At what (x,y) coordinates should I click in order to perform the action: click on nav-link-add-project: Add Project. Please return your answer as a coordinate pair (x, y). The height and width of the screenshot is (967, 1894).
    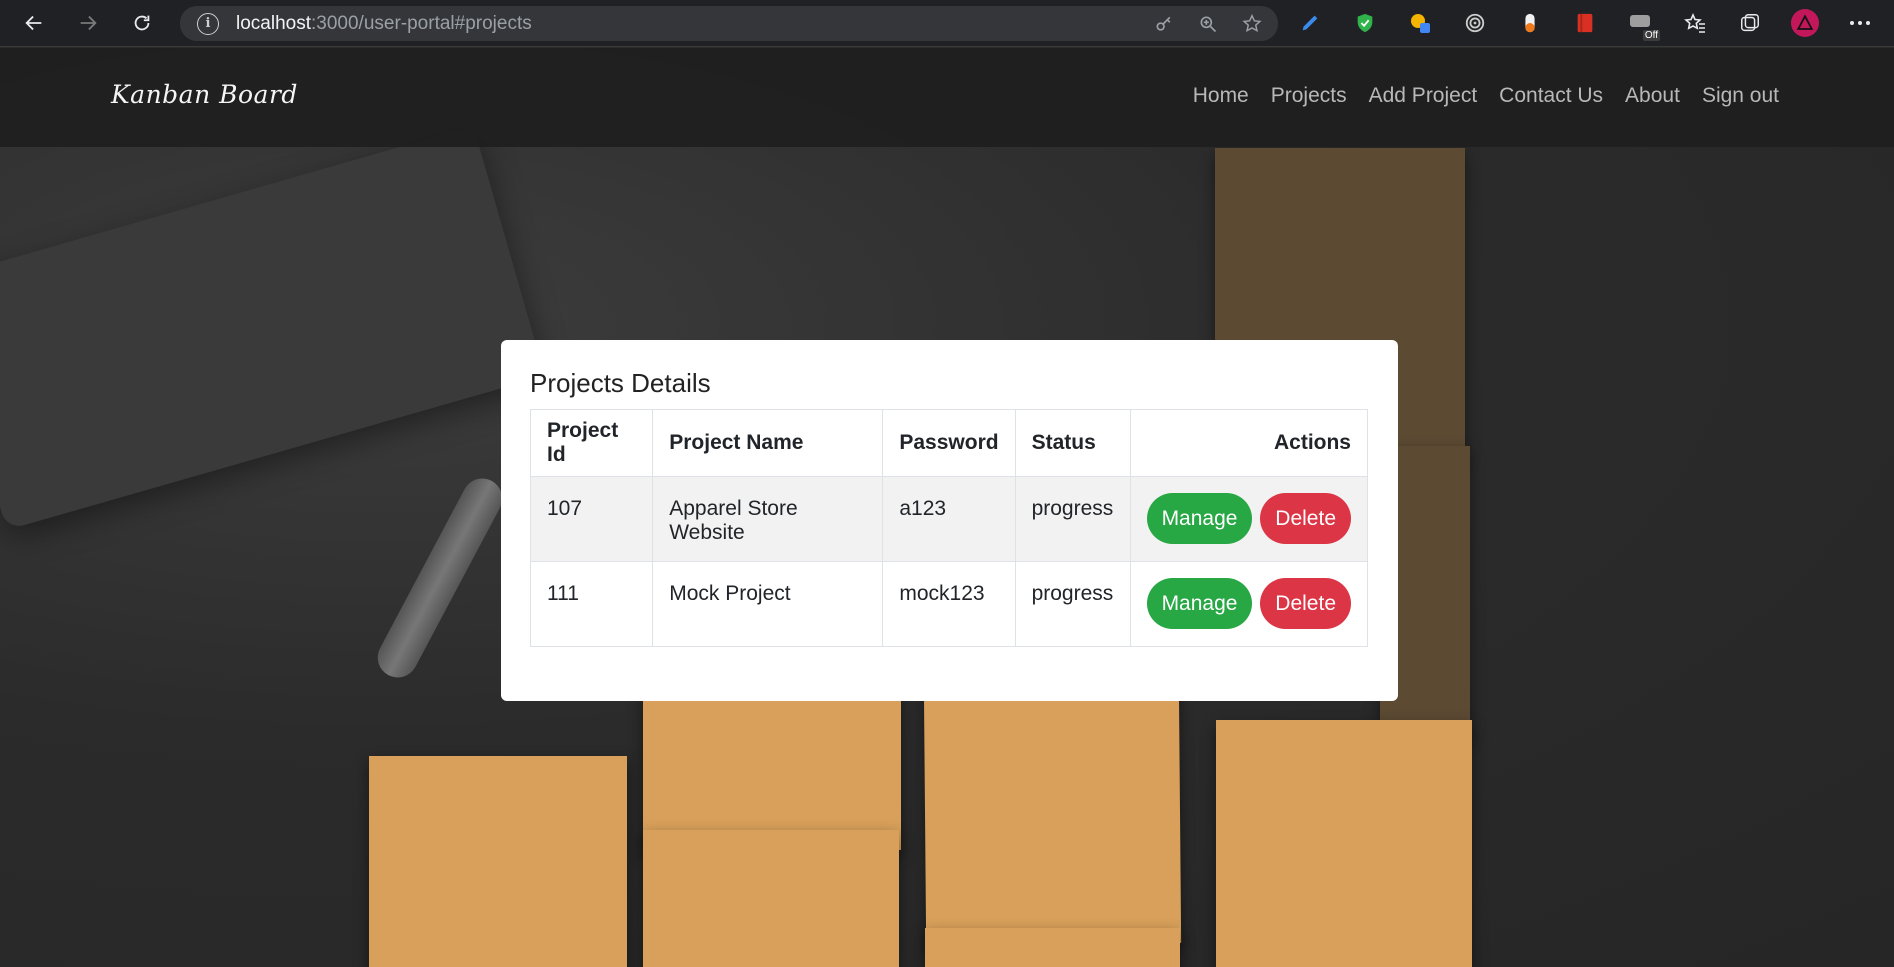
    Looking at the image, I should click on (1423, 96).